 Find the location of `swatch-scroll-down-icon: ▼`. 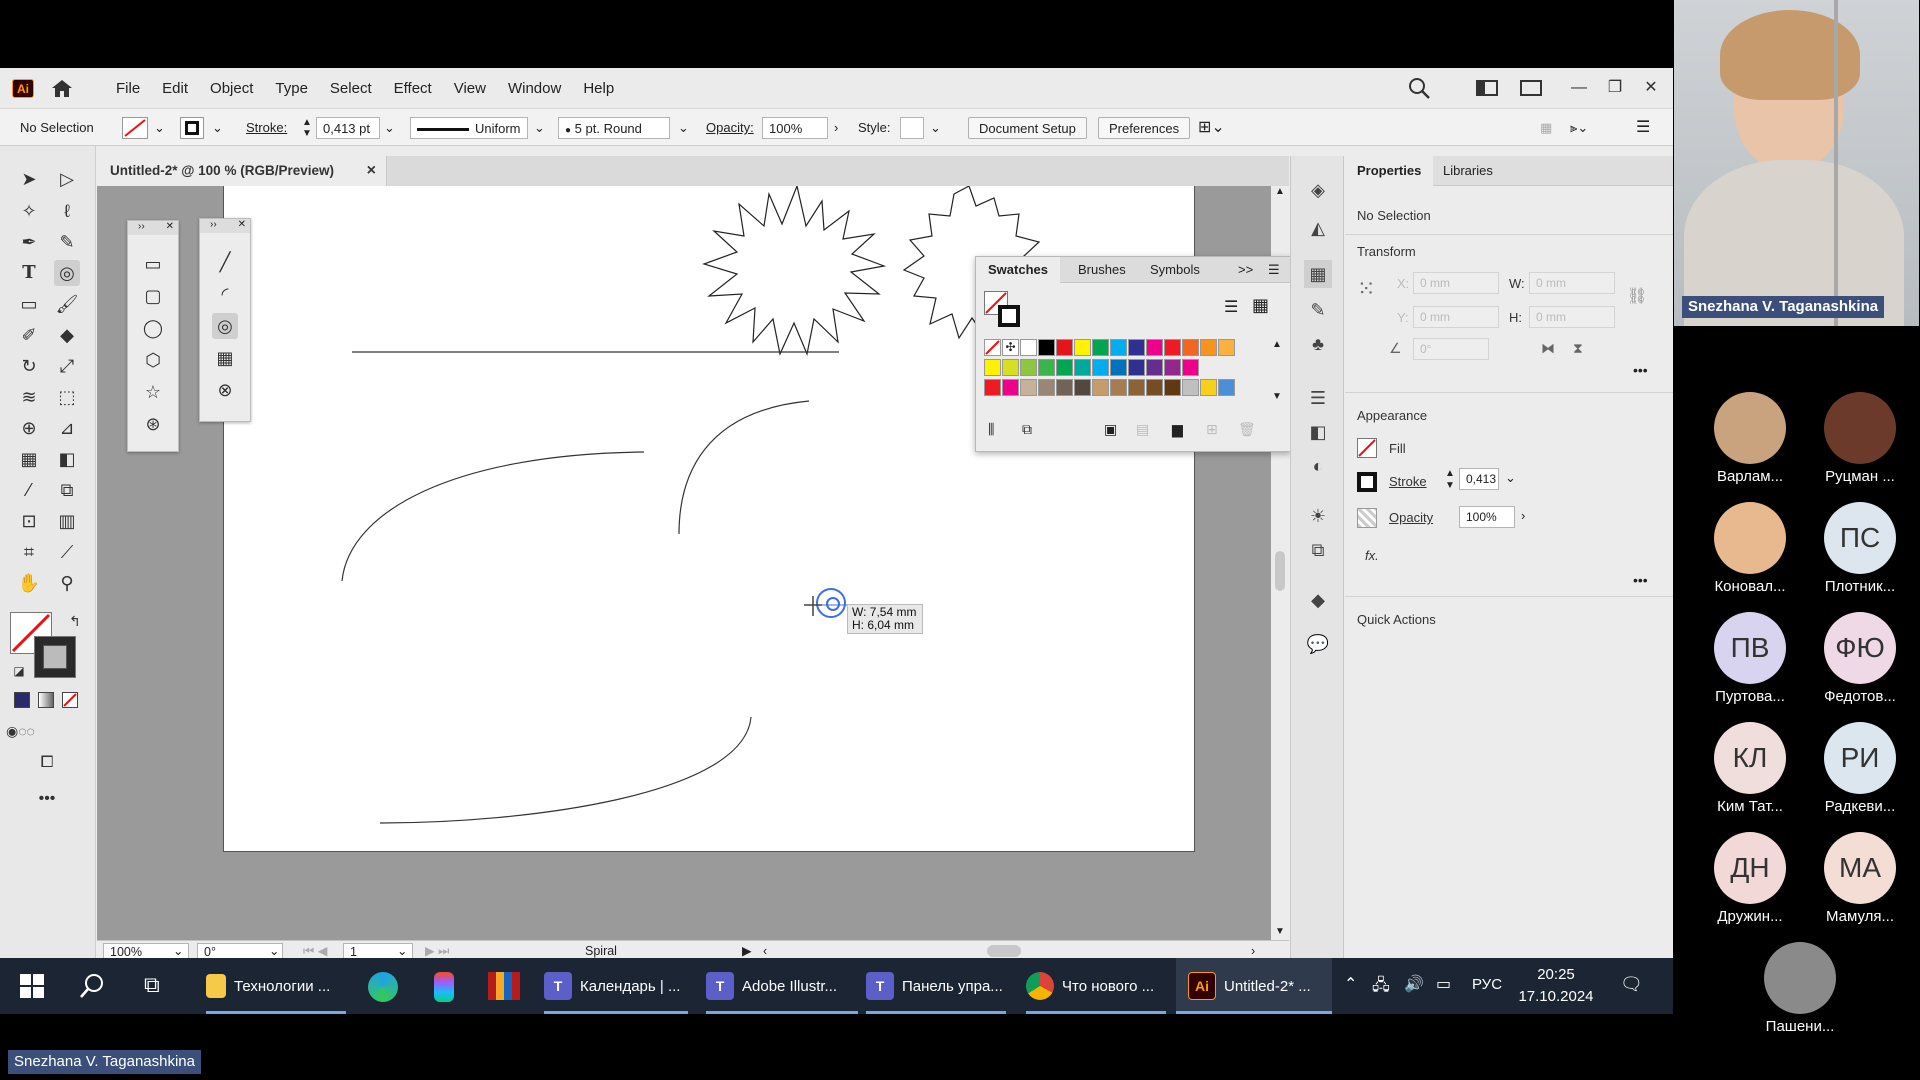

swatch-scroll-down-icon: ▼ is located at coordinates (1277, 396).